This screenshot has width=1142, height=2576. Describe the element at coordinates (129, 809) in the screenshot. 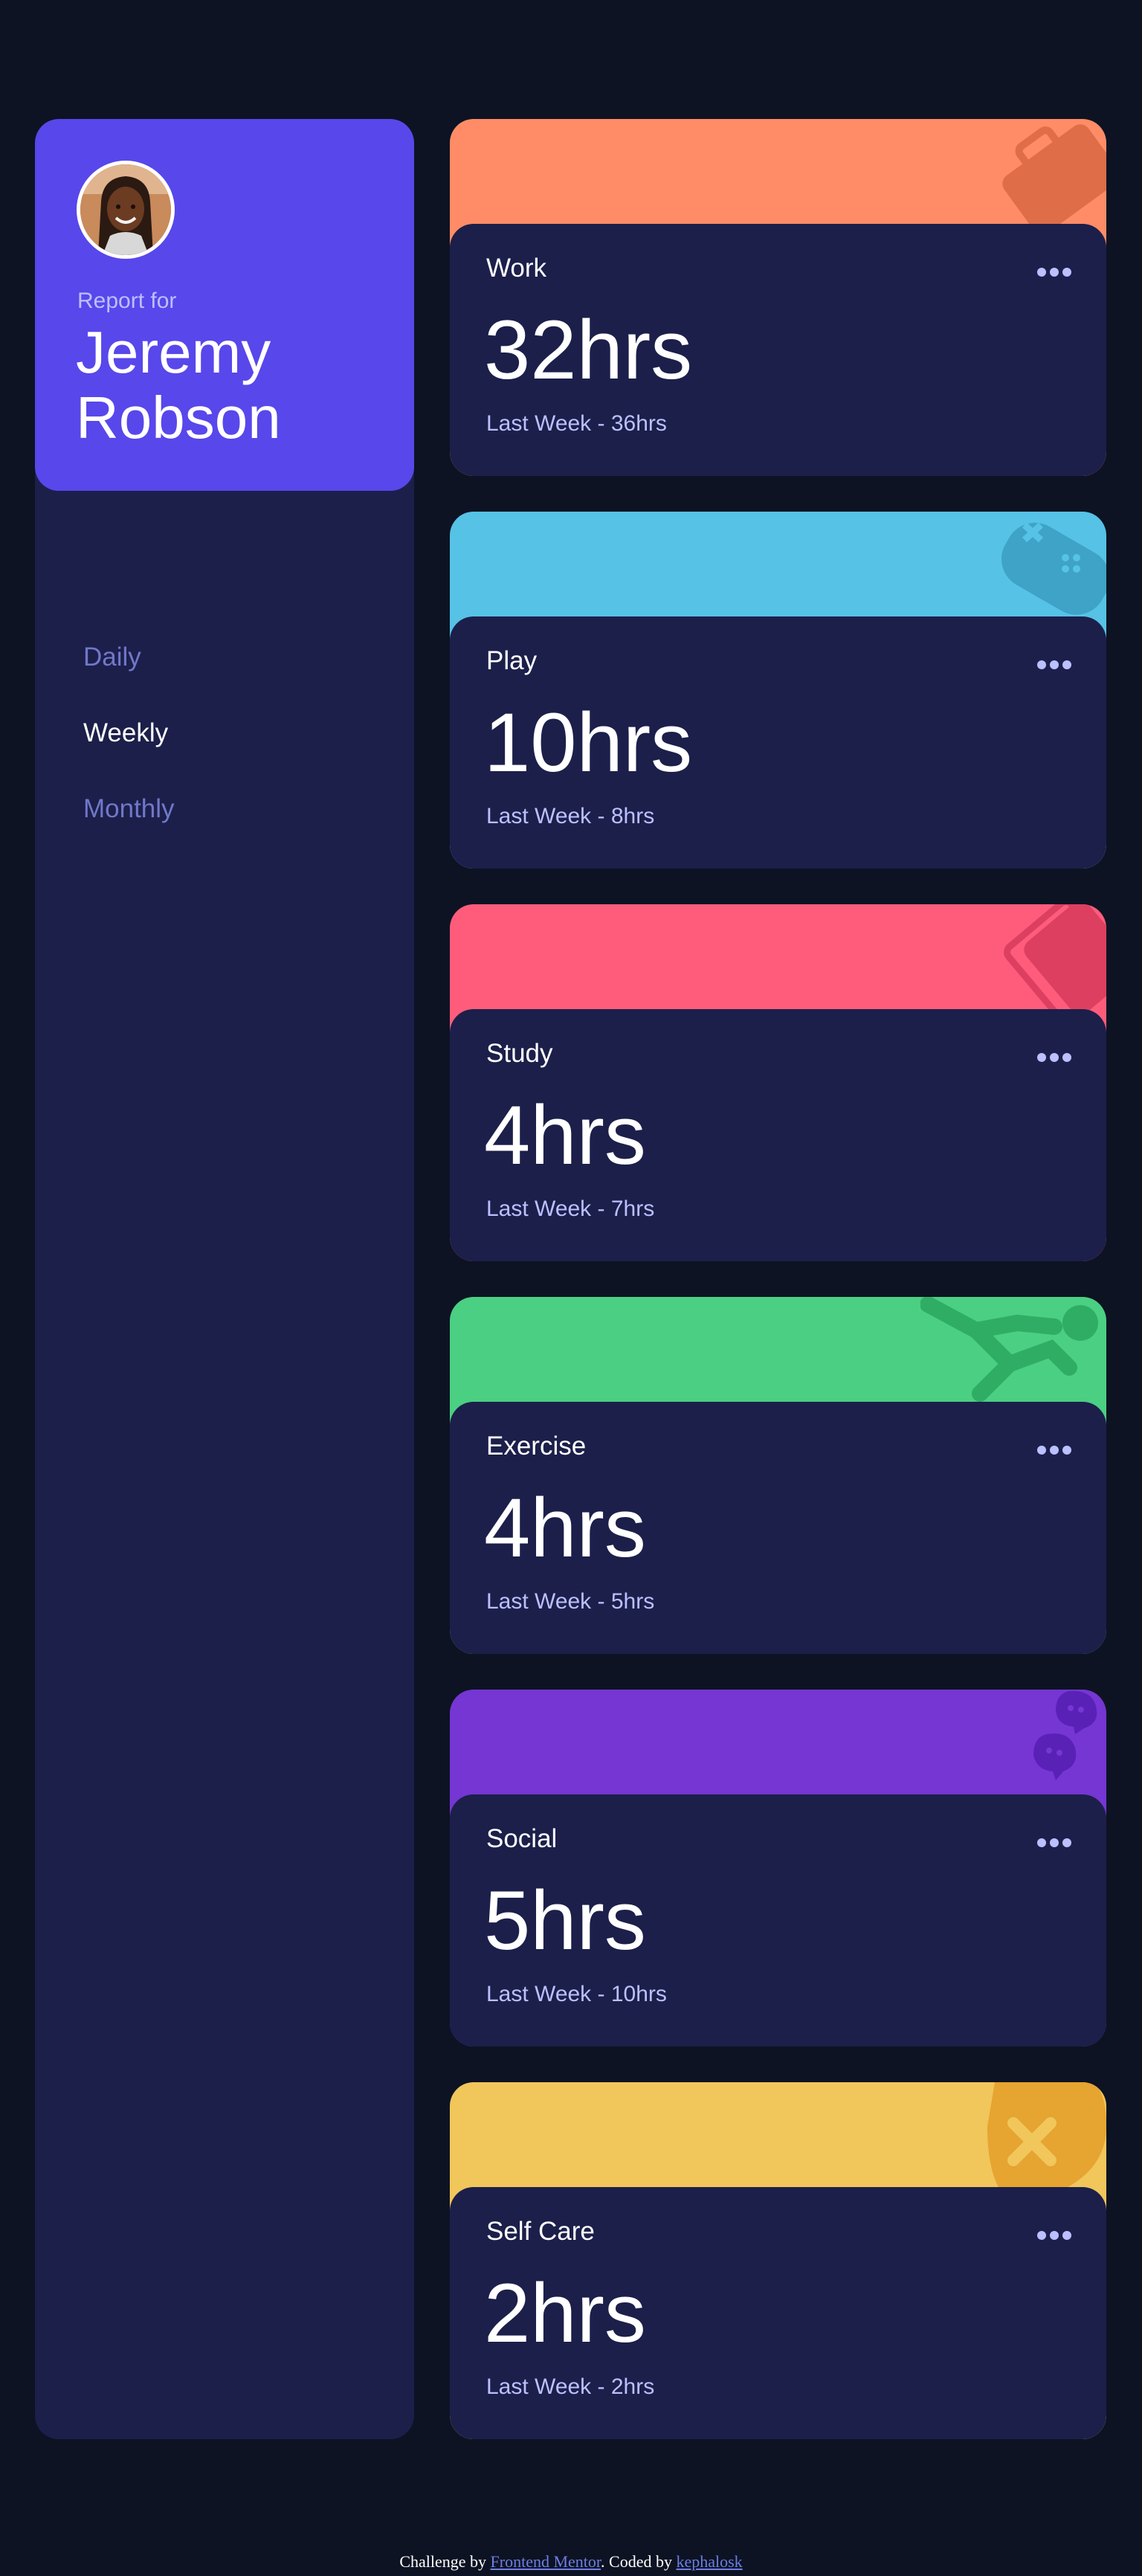

I see `tab-monthly: Monthly` at that location.